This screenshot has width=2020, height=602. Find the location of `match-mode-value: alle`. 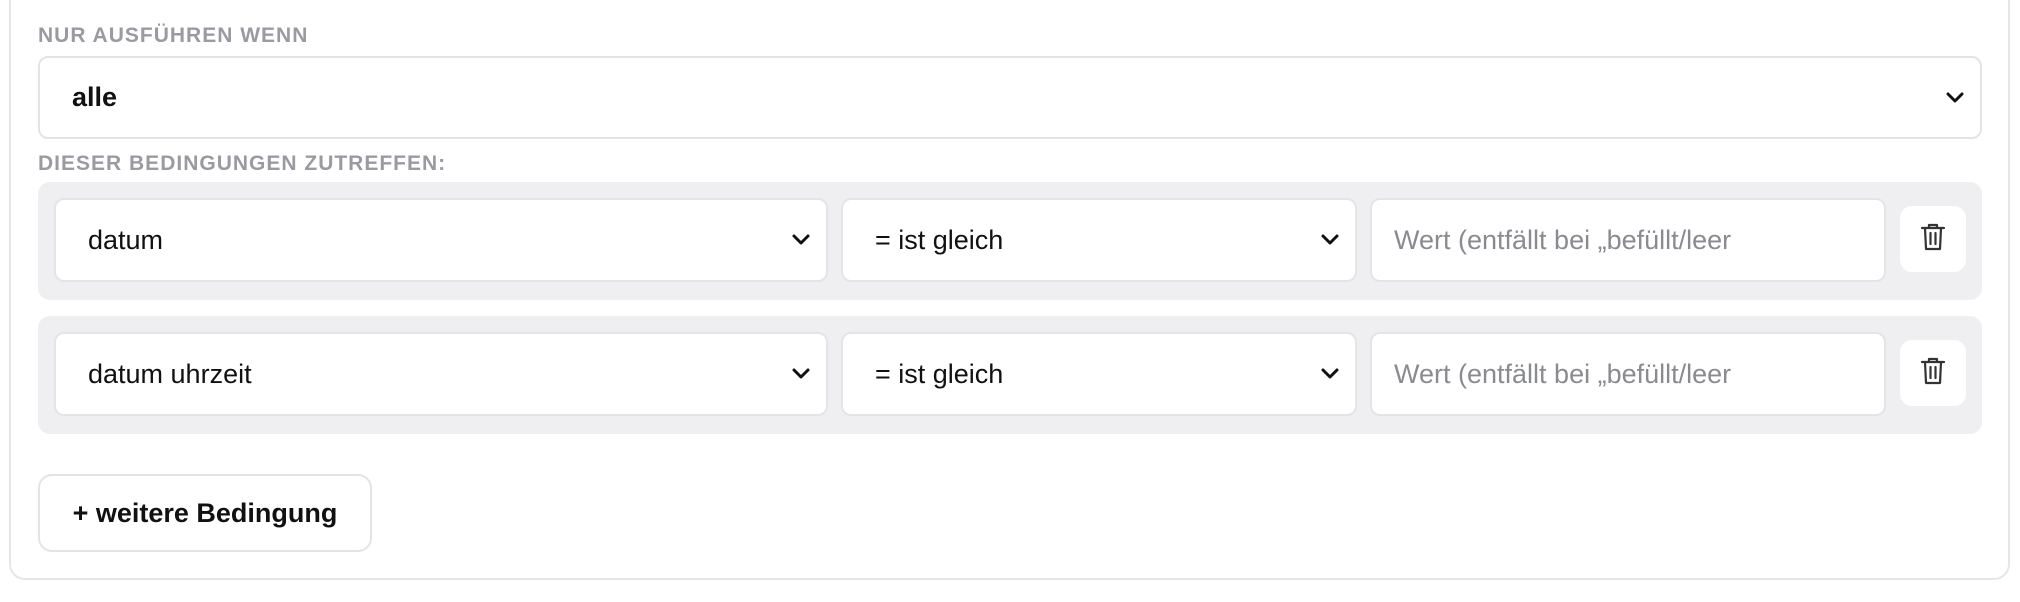

match-mode-value: alle is located at coordinates (95, 97).